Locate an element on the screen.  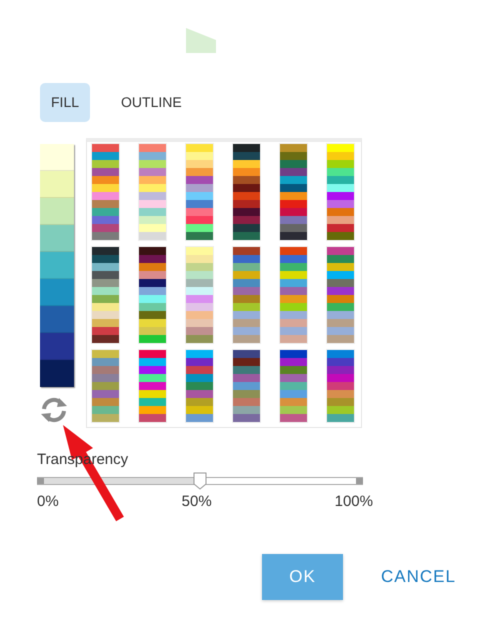
tab: FILL is located at coordinates (65, 102).